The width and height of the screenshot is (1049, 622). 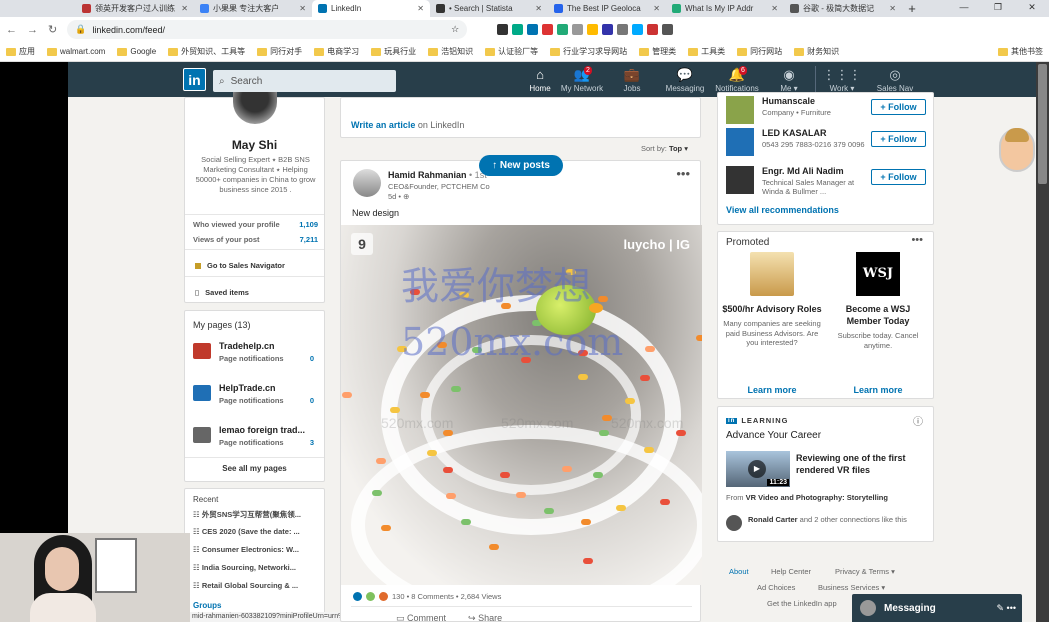 What do you see at coordinates (773, 519) in the screenshot?
I see `liked-by-name: Ronald Carter` at bounding box center [773, 519].